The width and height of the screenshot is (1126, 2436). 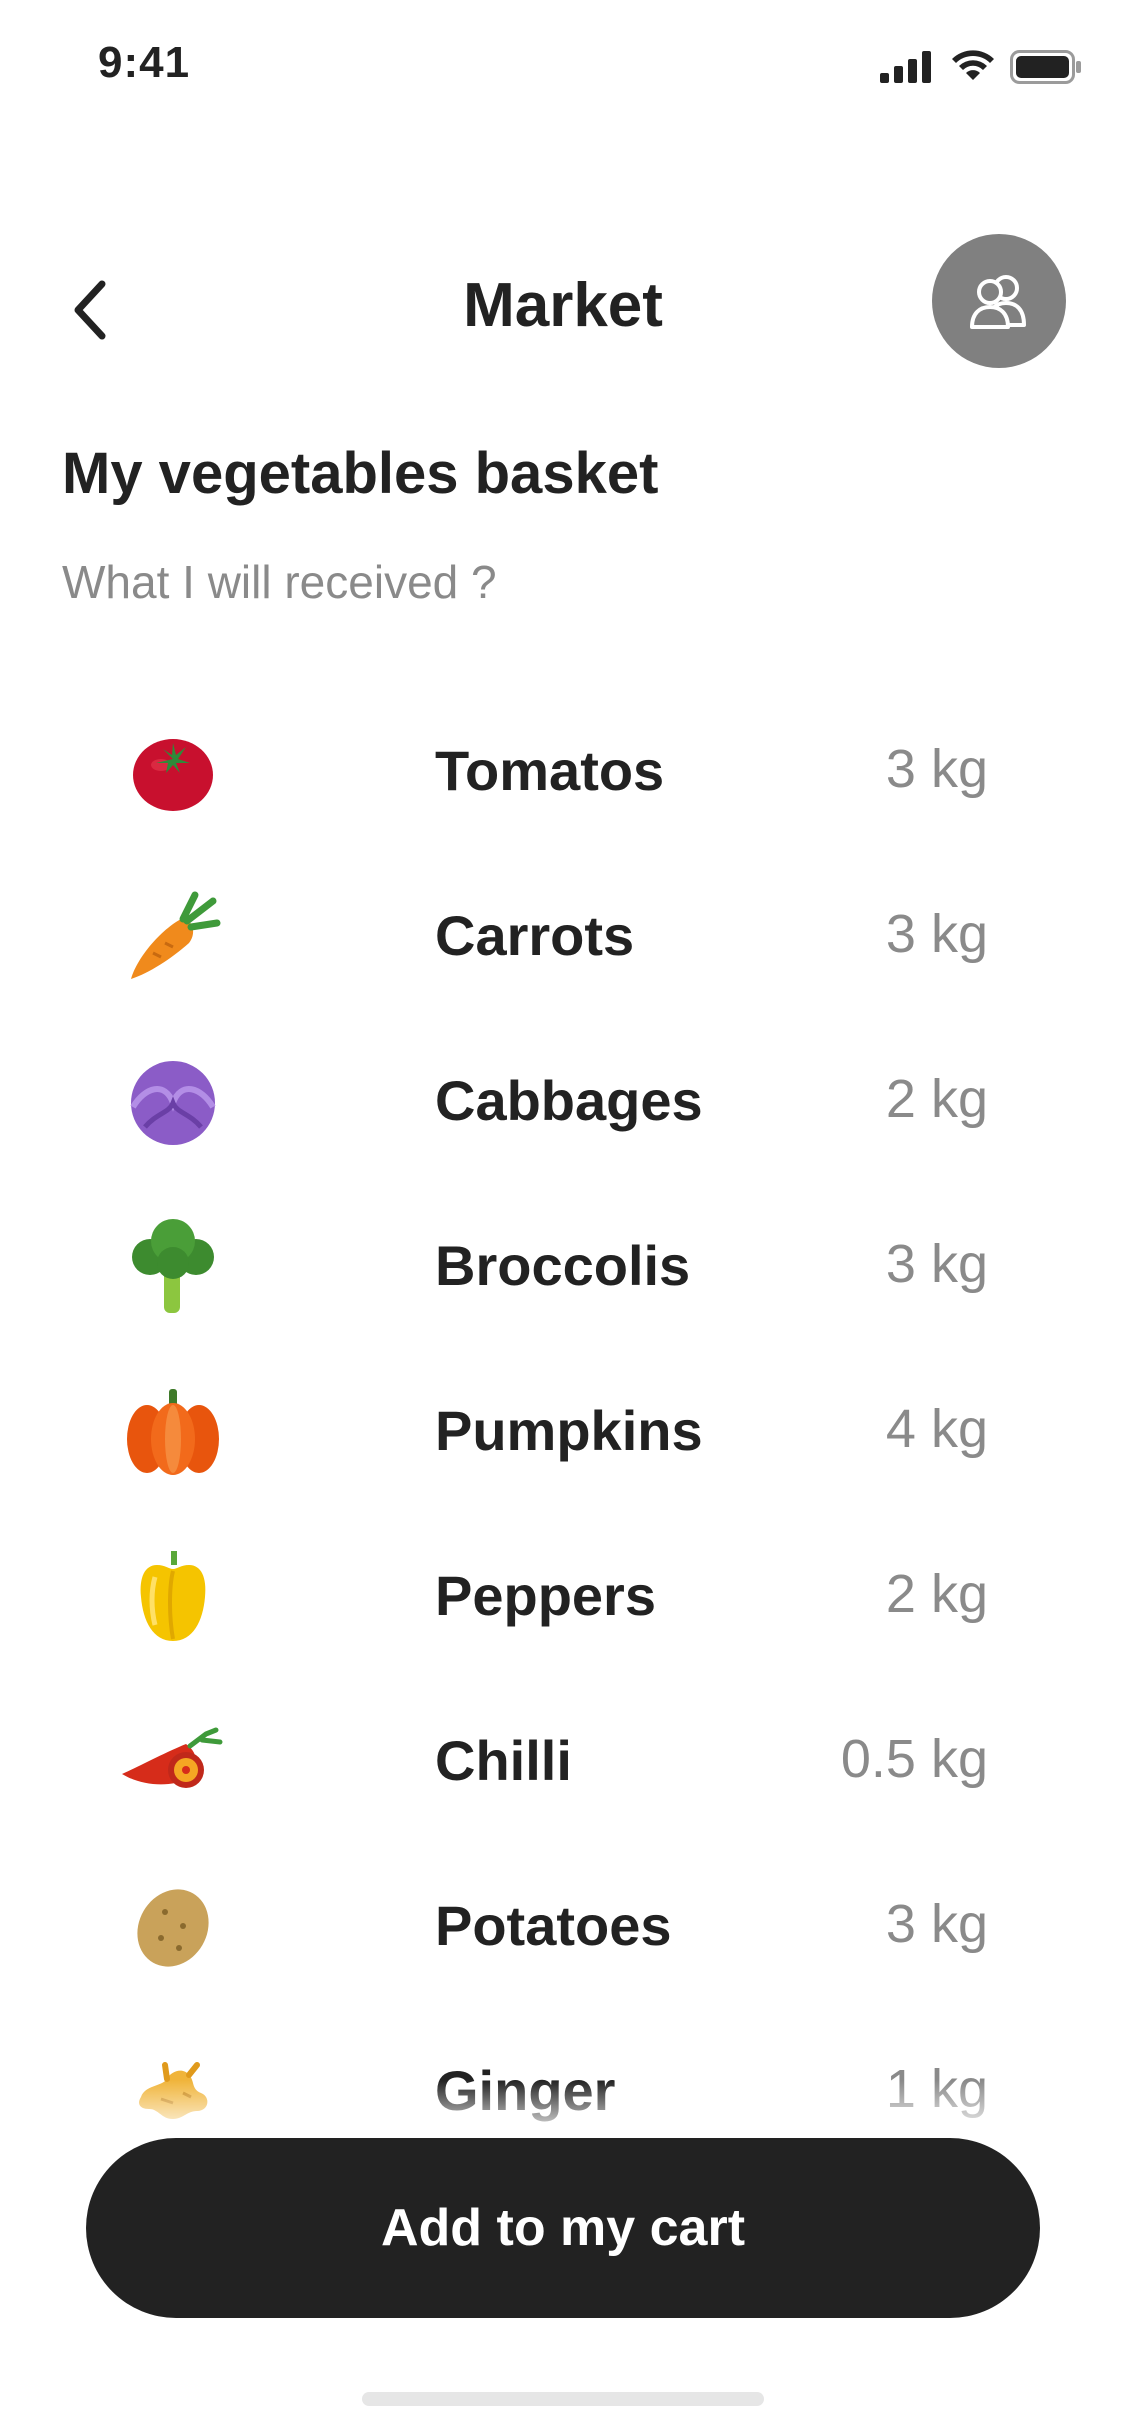 I want to click on list-item: Broccolis 3 kg, so click(x=563, y=1267).